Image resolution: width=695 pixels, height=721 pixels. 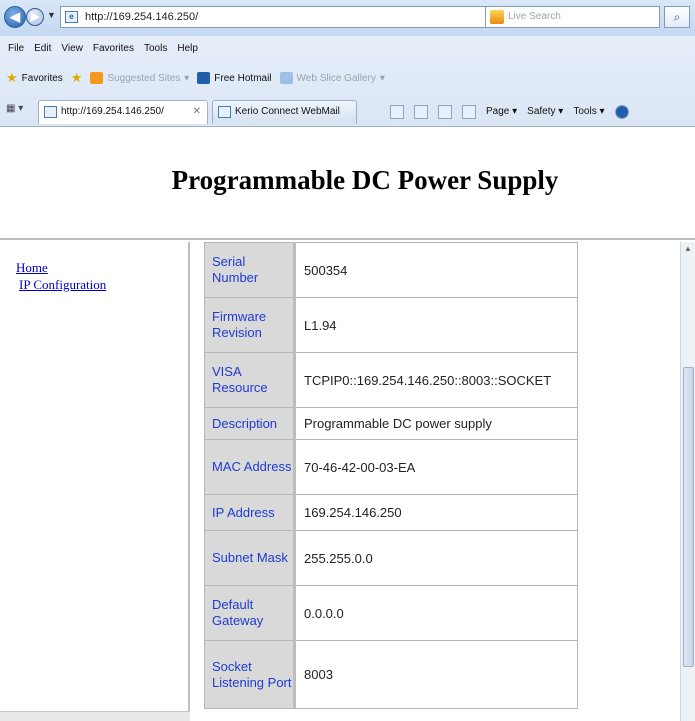 I want to click on nav-link-ip-configuration: IP Configuration, so click(x=62, y=285).